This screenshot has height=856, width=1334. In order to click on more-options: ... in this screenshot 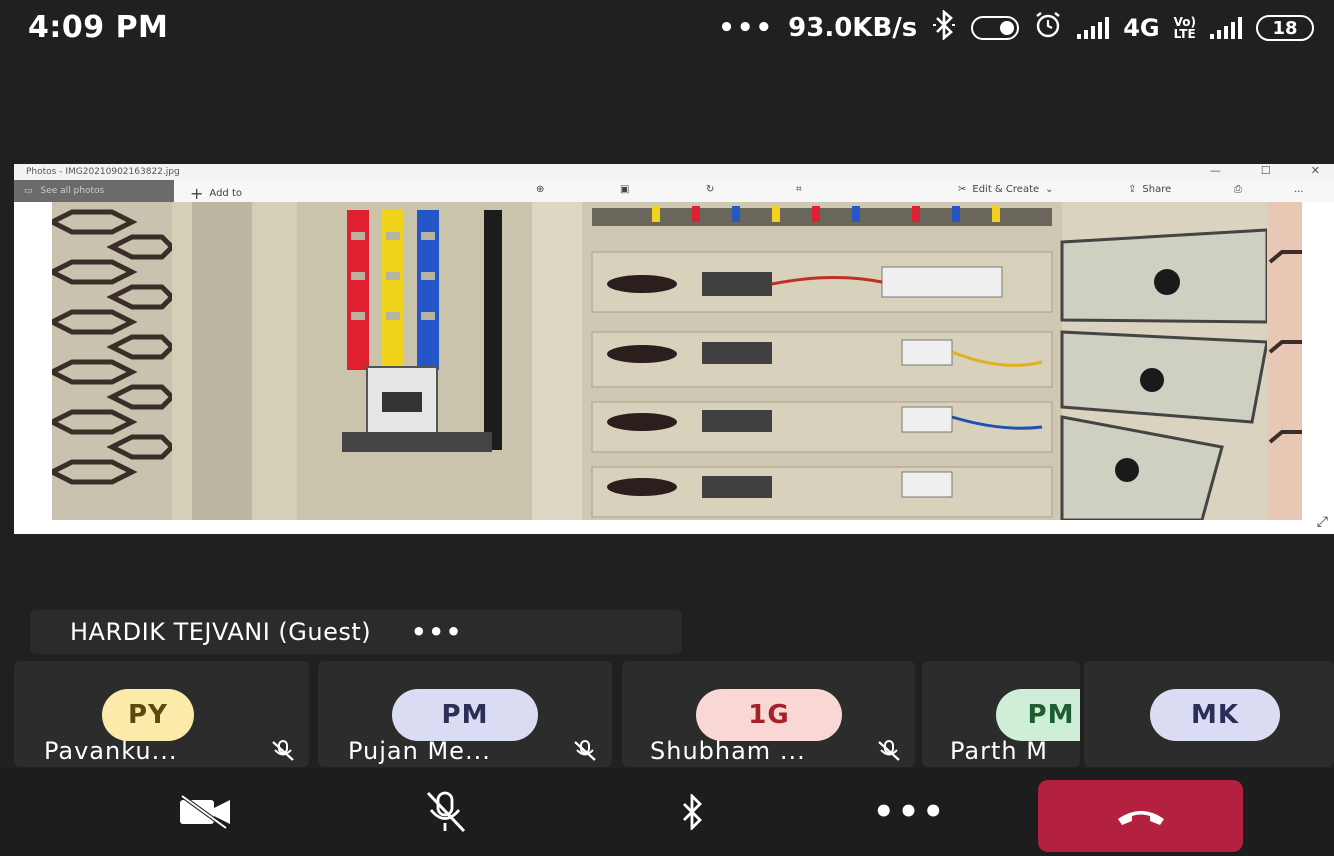, I will do `click(1299, 189)`.